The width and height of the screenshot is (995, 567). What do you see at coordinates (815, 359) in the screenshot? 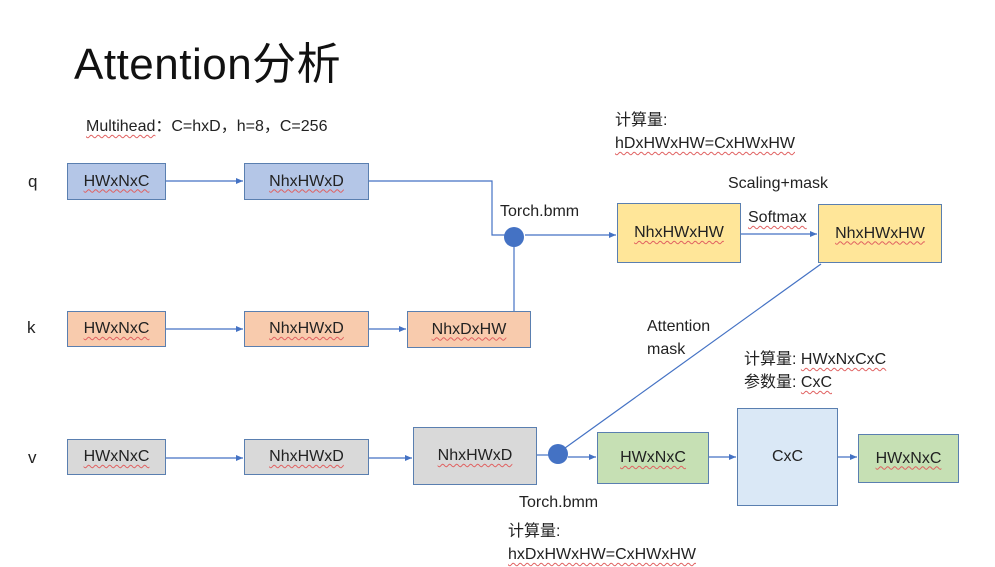
I see `note-mid-compute: 计算量: HWxNxCxC` at bounding box center [815, 359].